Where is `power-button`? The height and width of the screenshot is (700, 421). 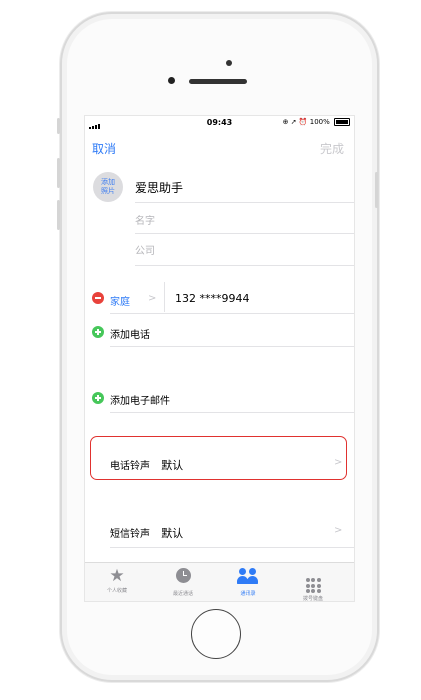
power-button is located at coordinates (376, 190).